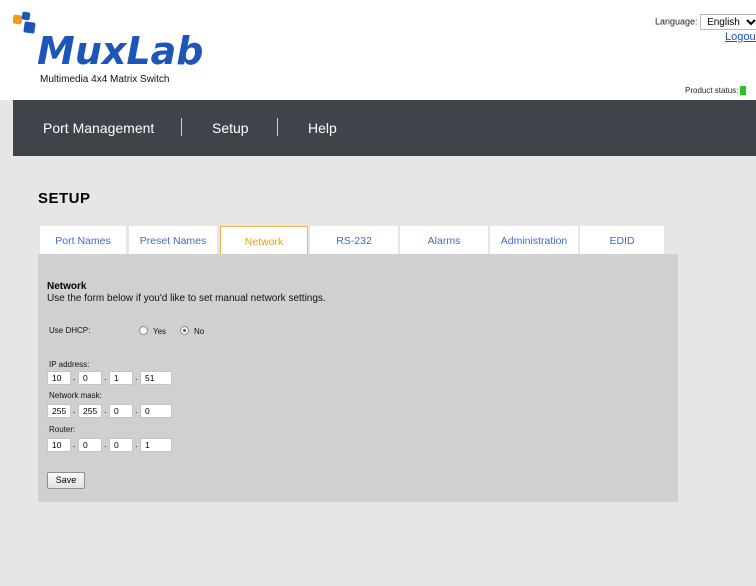 The height and width of the screenshot is (586, 756). What do you see at coordinates (444, 240) in the screenshot?
I see `tab-alarms: Alarms` at bounding box center [444, 240].